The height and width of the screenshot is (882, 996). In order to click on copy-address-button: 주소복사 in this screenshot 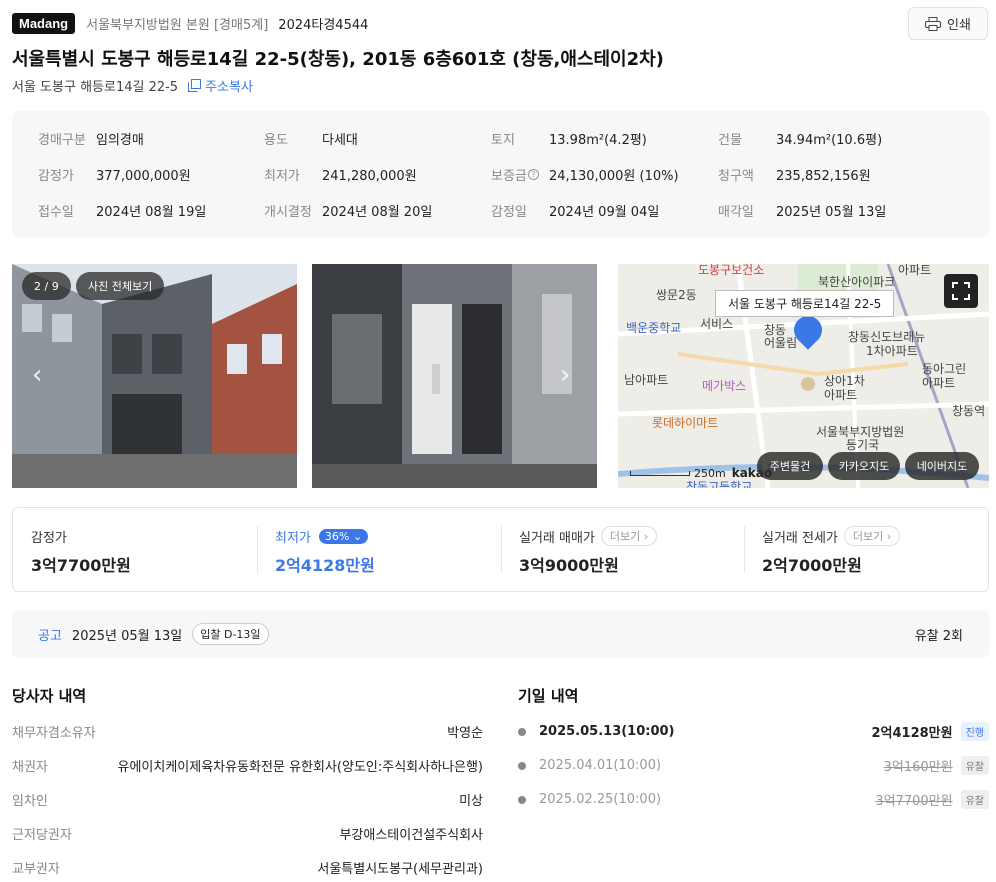, I will do `click(220, 85)`.